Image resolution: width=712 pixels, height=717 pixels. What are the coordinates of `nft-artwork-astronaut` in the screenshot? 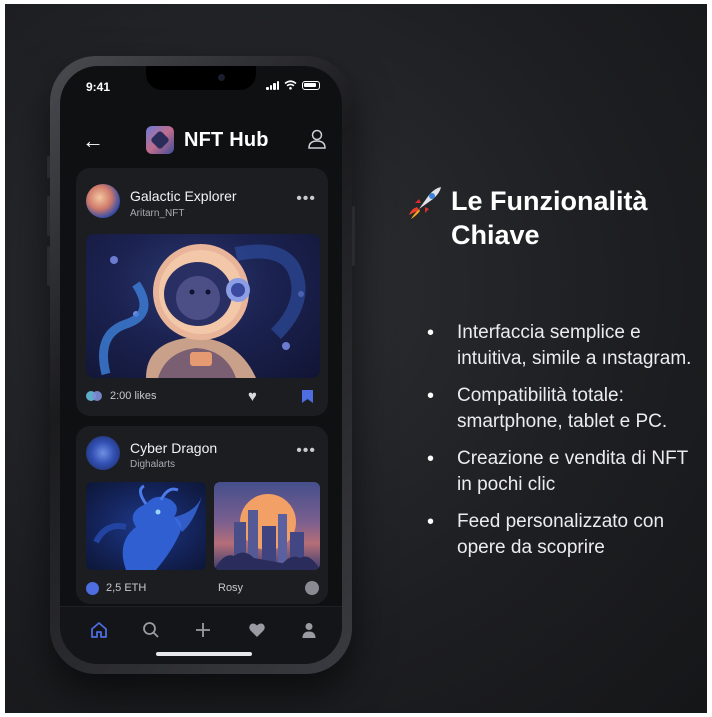 It's located at (203, 306).